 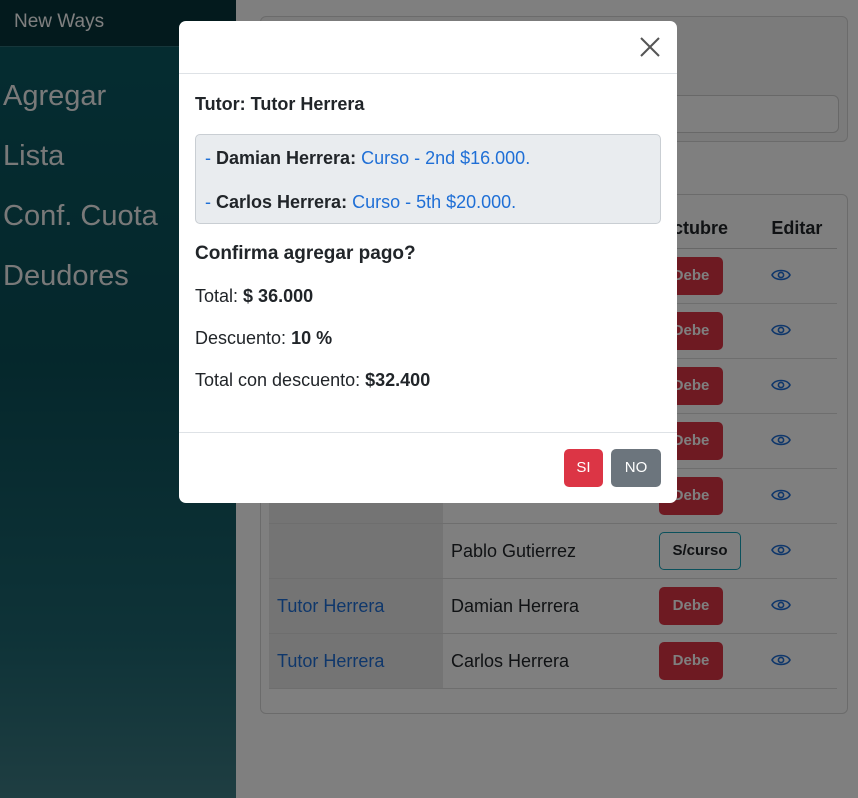 What do you see at coordinates (278, 296) in the screenshot?
I see `total-value: $ 36.000` at bounding box center [278, 296].